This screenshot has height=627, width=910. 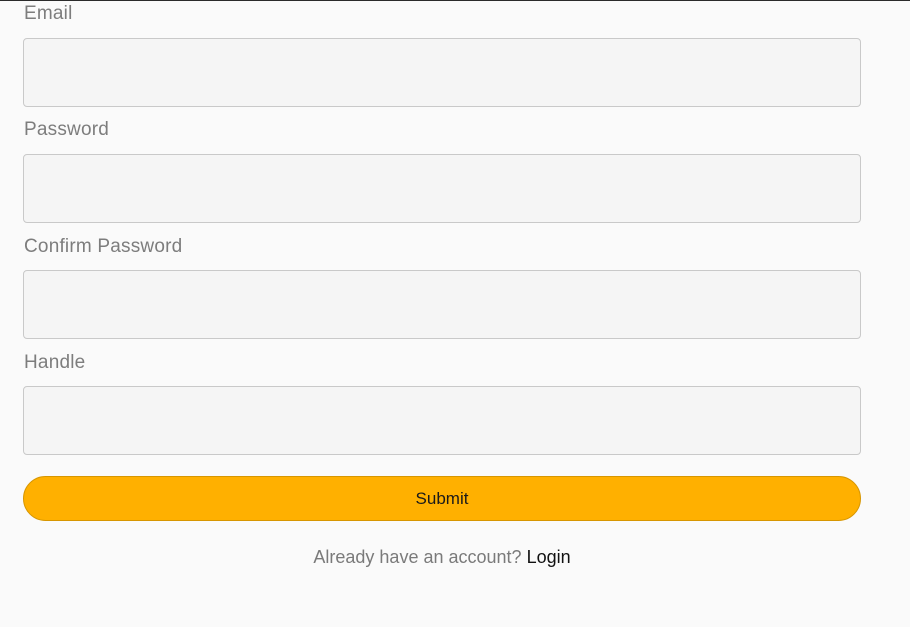 I want to click on confirm-password-label: Confirm Password, so click(x=103, y=246).